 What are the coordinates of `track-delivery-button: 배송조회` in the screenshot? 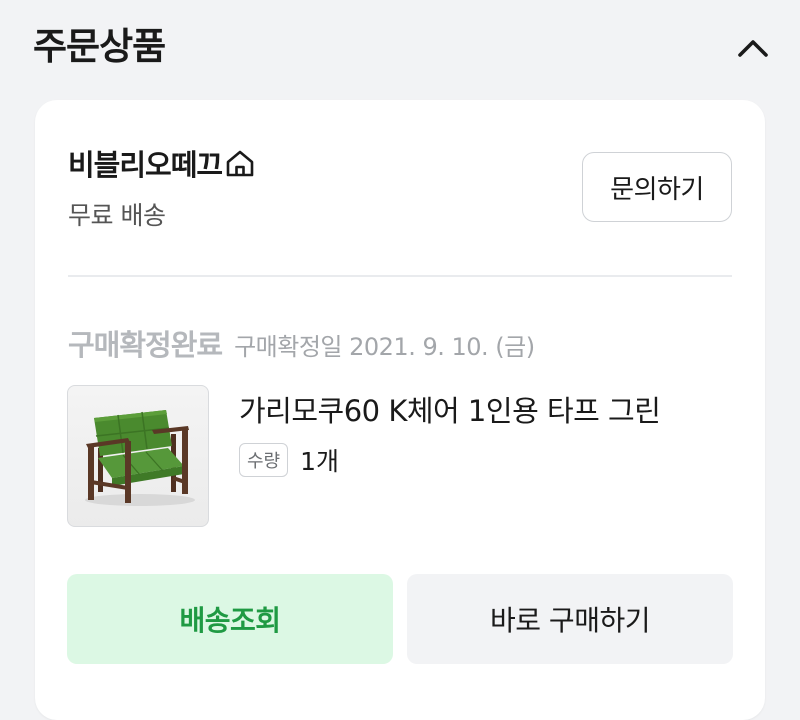 It's located at (230, 619).